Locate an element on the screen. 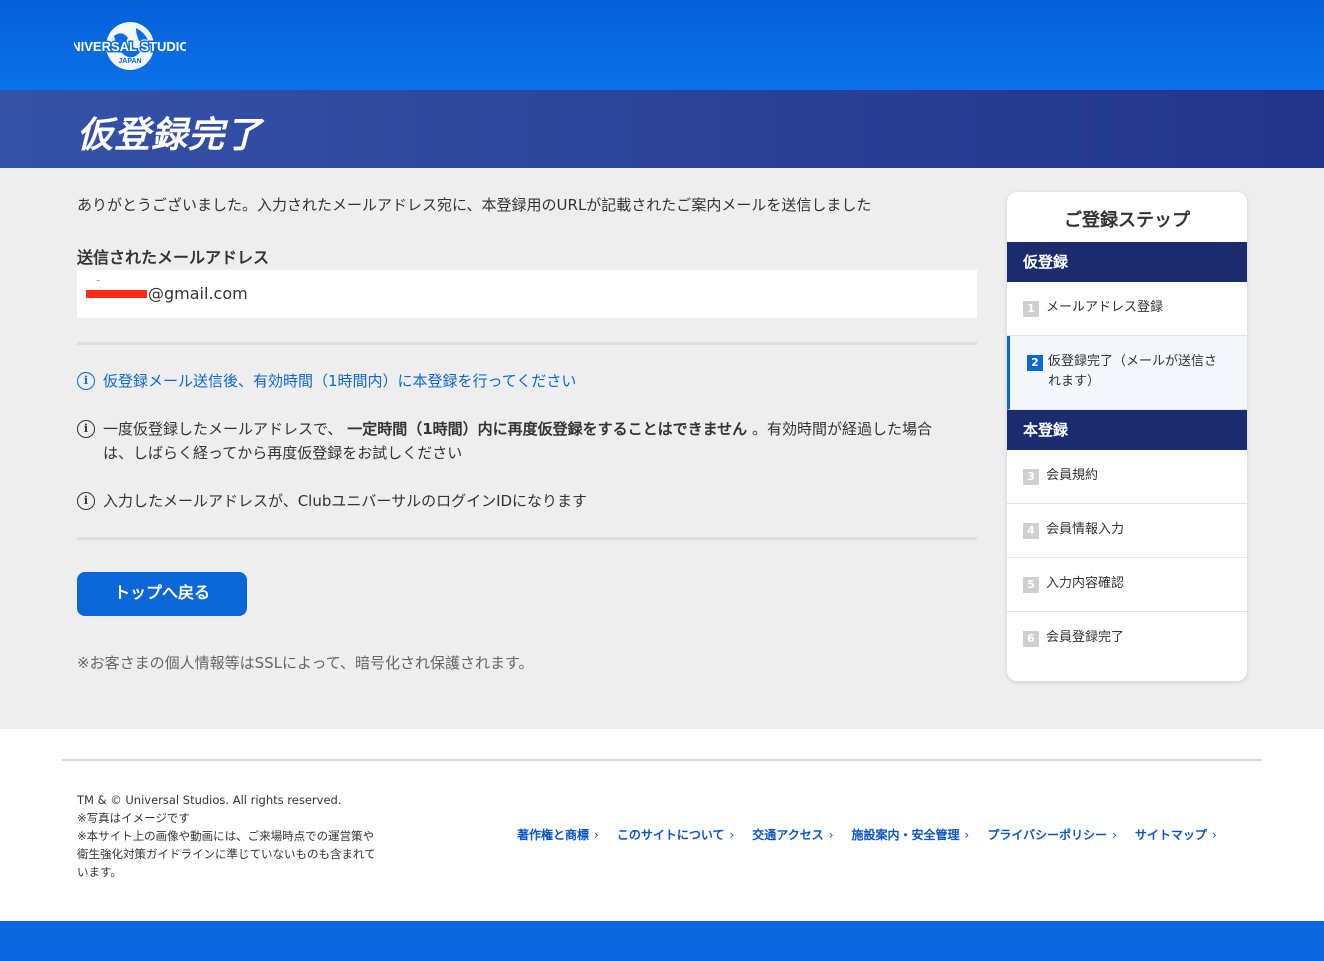  step-label: 入力内容確認 is located at coordinates (1085, 583).